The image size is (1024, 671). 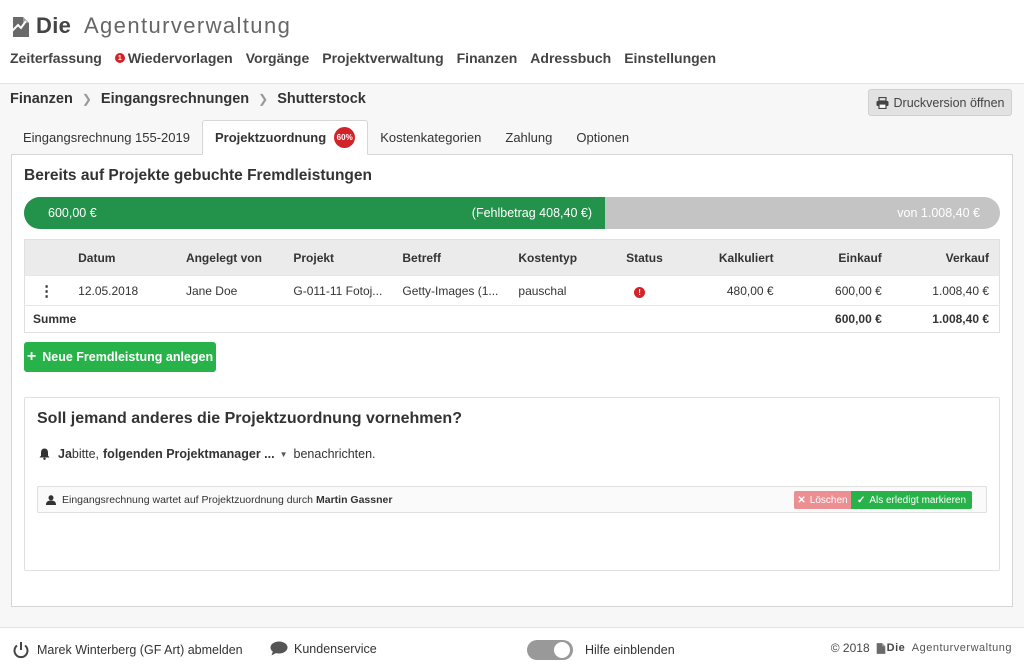 I want to click on notification-badge: 1, so click(x=119, y=58).